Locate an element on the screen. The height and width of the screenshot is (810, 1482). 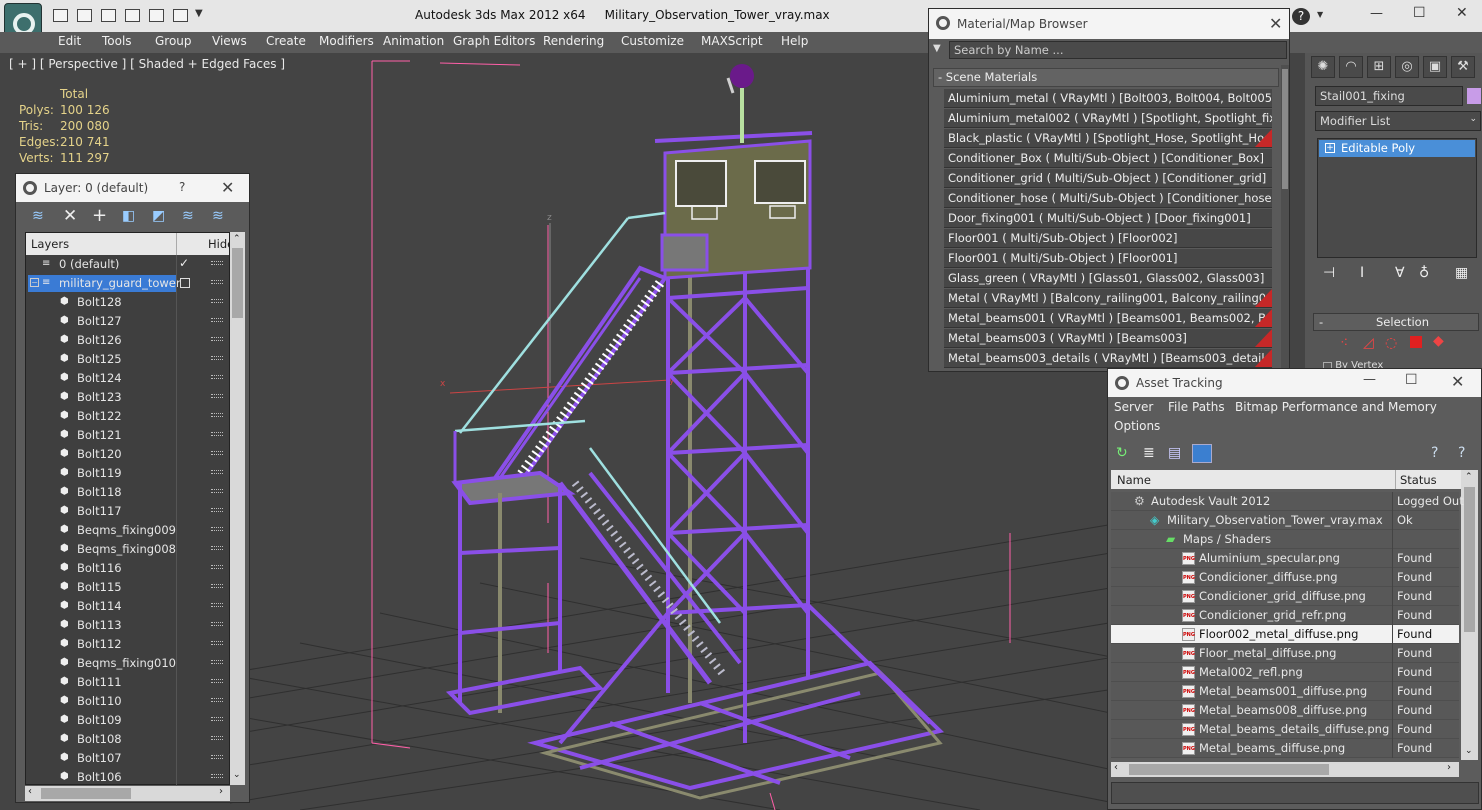
asset-row: PNG Metal_beams_details_diffuse.png Found is located at coordinates (1285, 729).